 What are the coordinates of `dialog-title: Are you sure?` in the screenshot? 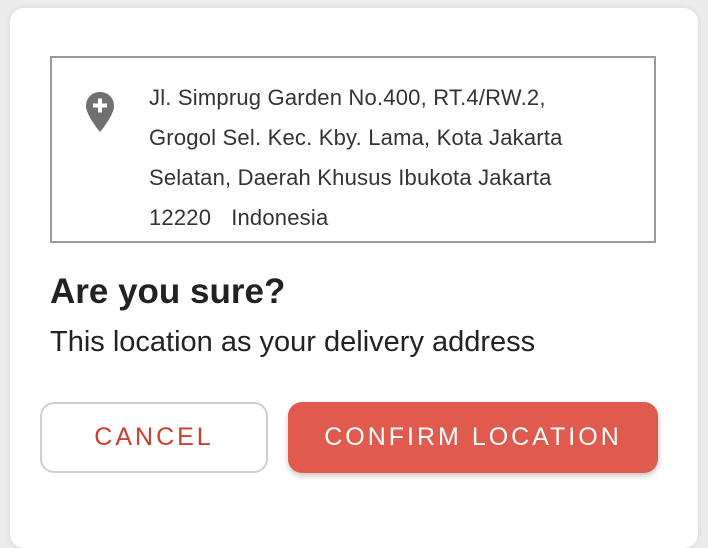 It's located at (168, 291).